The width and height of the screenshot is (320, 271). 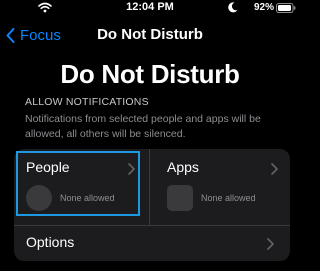 I want to click on people-cell: People None allowed, so click(x=81, y=187).